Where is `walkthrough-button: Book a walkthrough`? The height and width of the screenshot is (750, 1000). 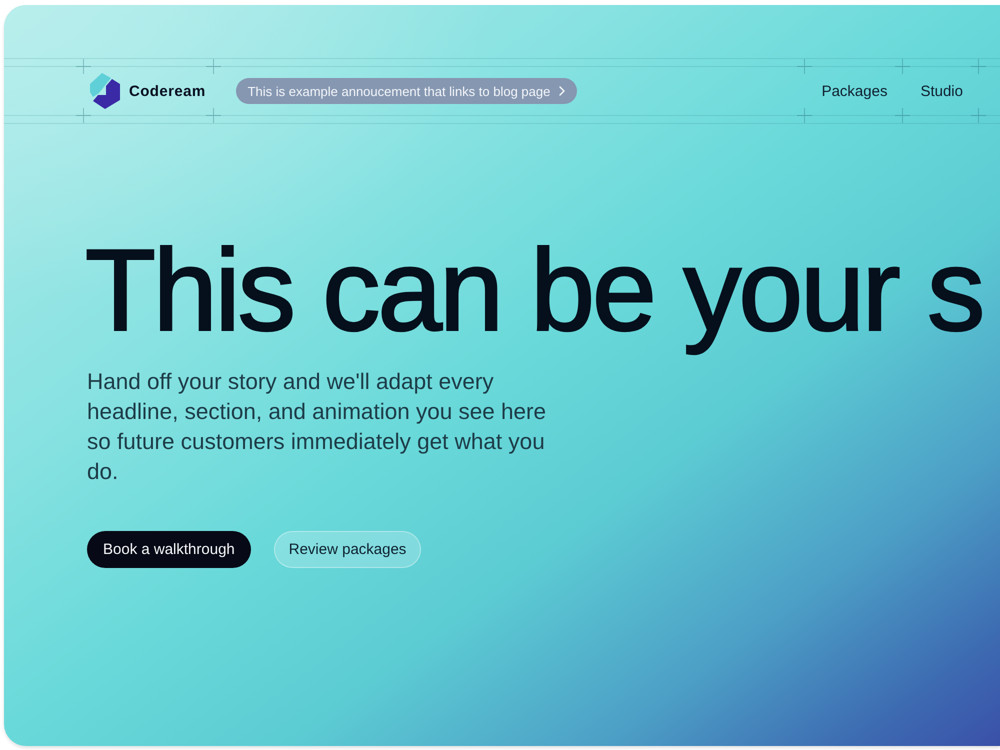
walkthrough-button: Book a walkthrough is located at coordinates (169, 549).